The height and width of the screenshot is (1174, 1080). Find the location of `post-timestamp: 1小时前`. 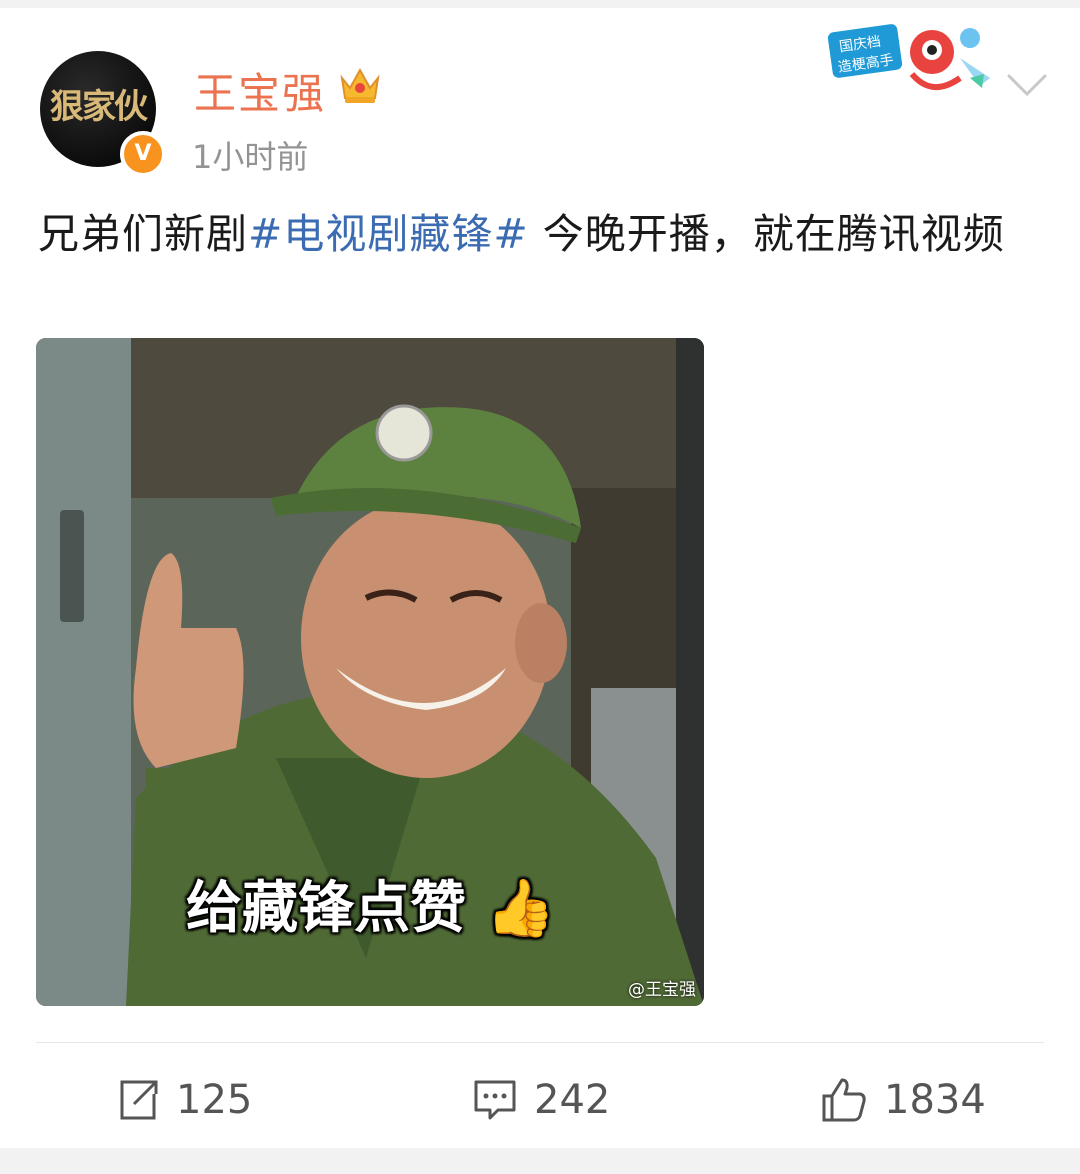

post-timestamp: 1小时前 is located at coordinates (250, 157).